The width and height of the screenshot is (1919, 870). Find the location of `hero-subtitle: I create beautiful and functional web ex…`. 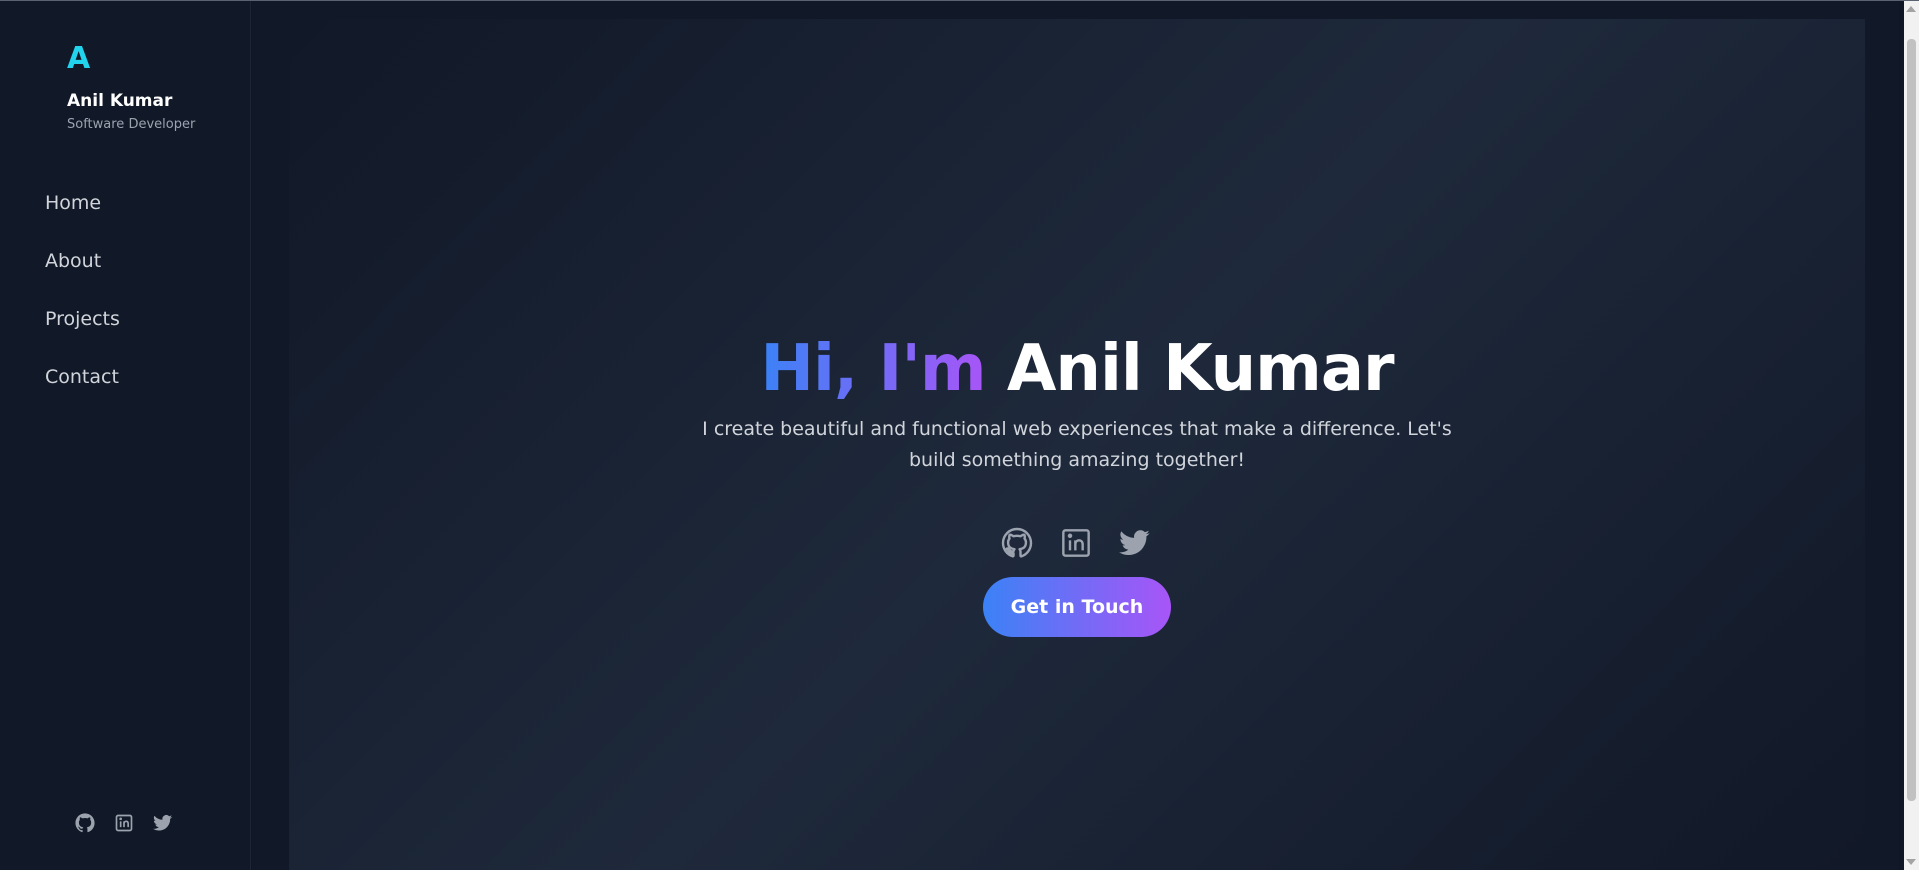

hero-subtitle: I create beautiful and functional web ex… is located at coordinates (1077, 444).